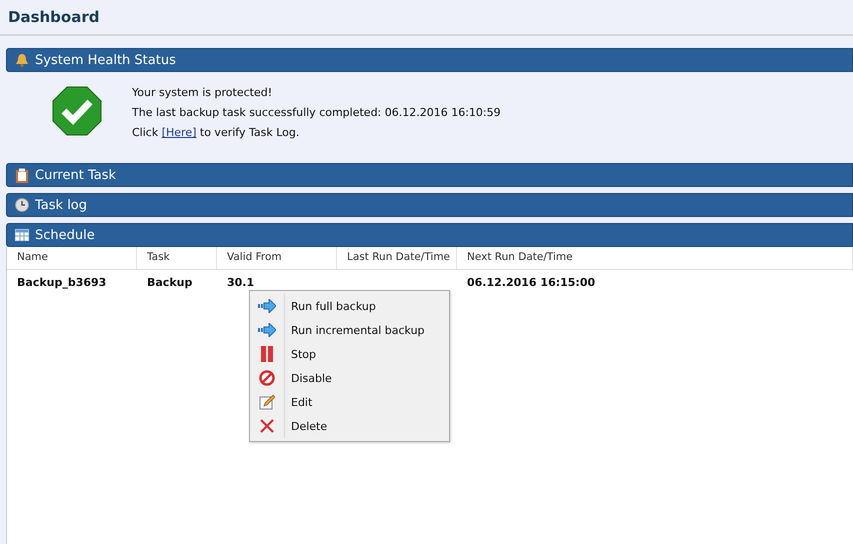 This screenshot has height=544, width=853. I want to click on column-header: Valid From, so click(277, 258).